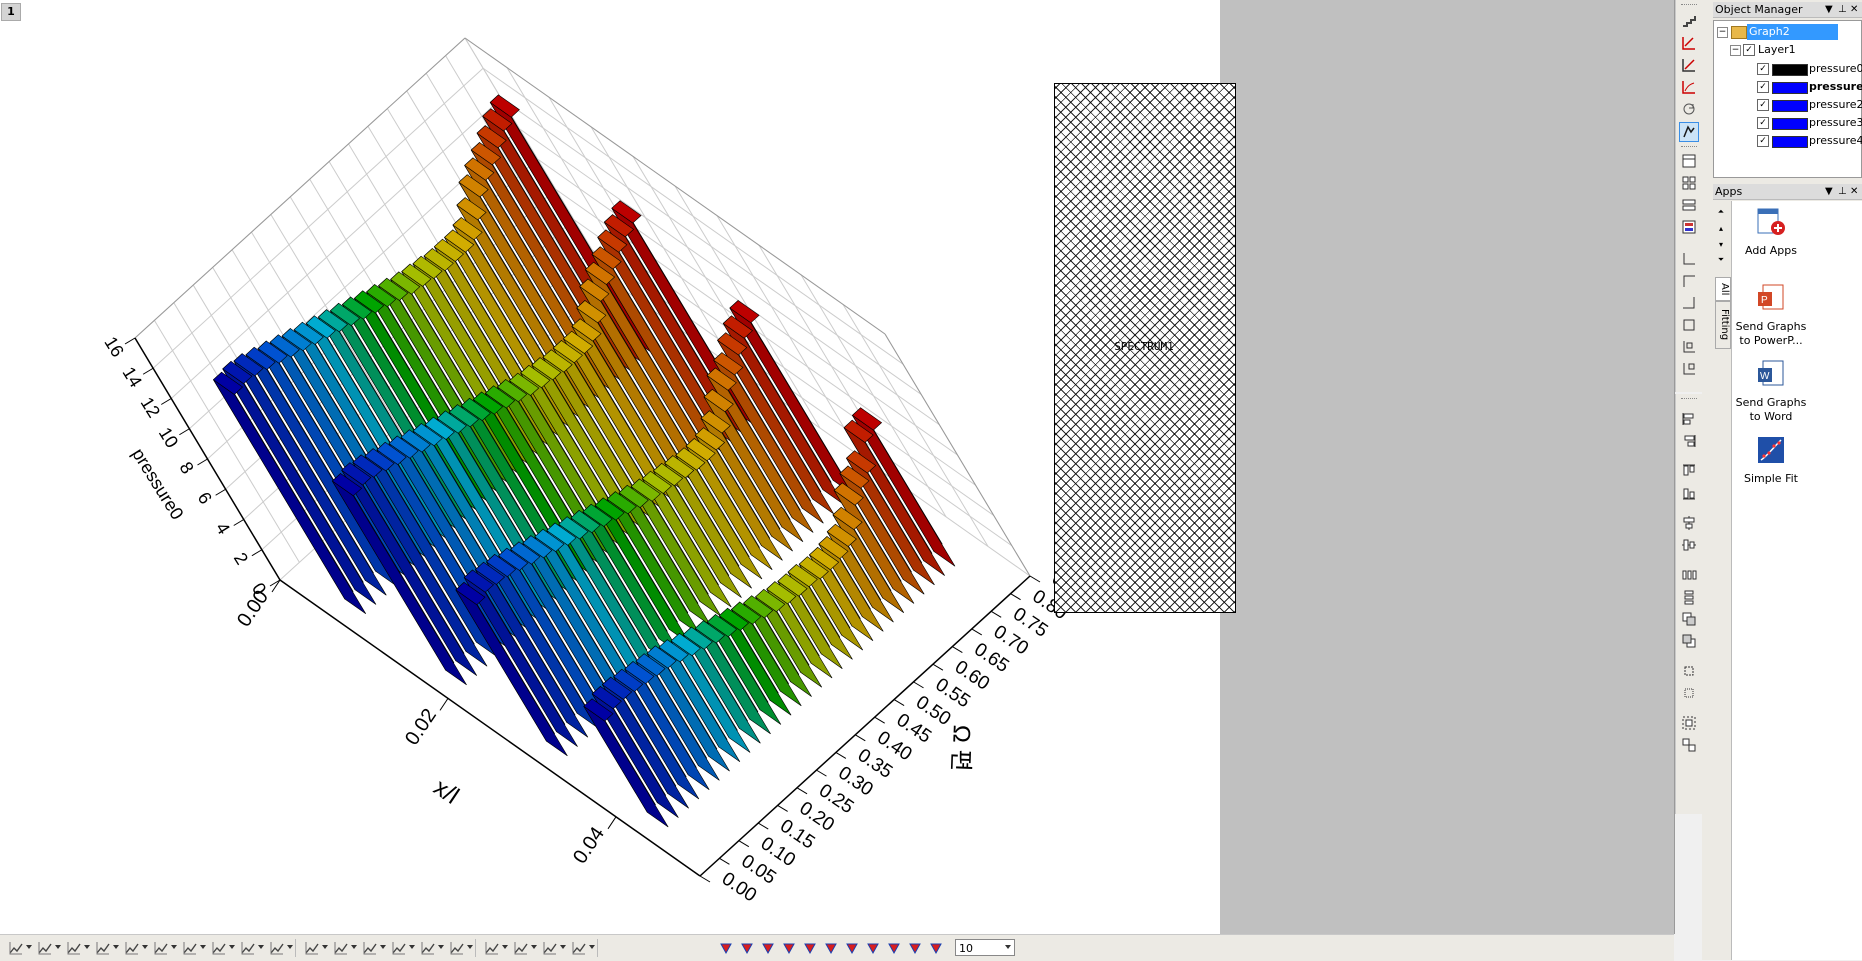 The height and width of the screenshot is (961, 1862). What do you see at coordinates (1809, 69) in the screenshot?
I see `tree-item-plot: ✓ pressure0` at bounding box center [1809, 69].